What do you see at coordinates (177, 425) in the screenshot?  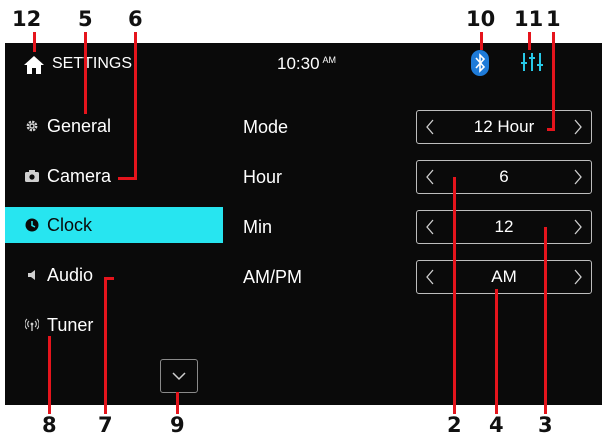 I see `callout-number: 9` at bounding box center [177, 425].